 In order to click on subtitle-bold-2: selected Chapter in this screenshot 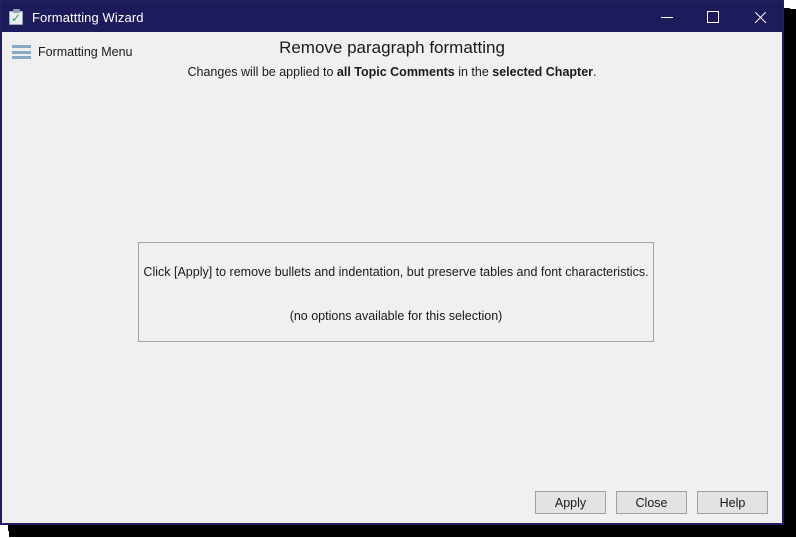, I will do `click(543, 72)`.